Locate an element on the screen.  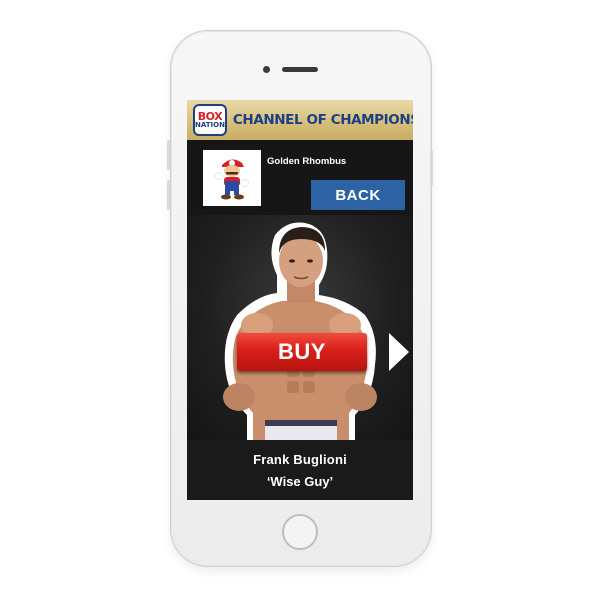
logo-text-bottom: NATION is located at coordinates (210, 125).